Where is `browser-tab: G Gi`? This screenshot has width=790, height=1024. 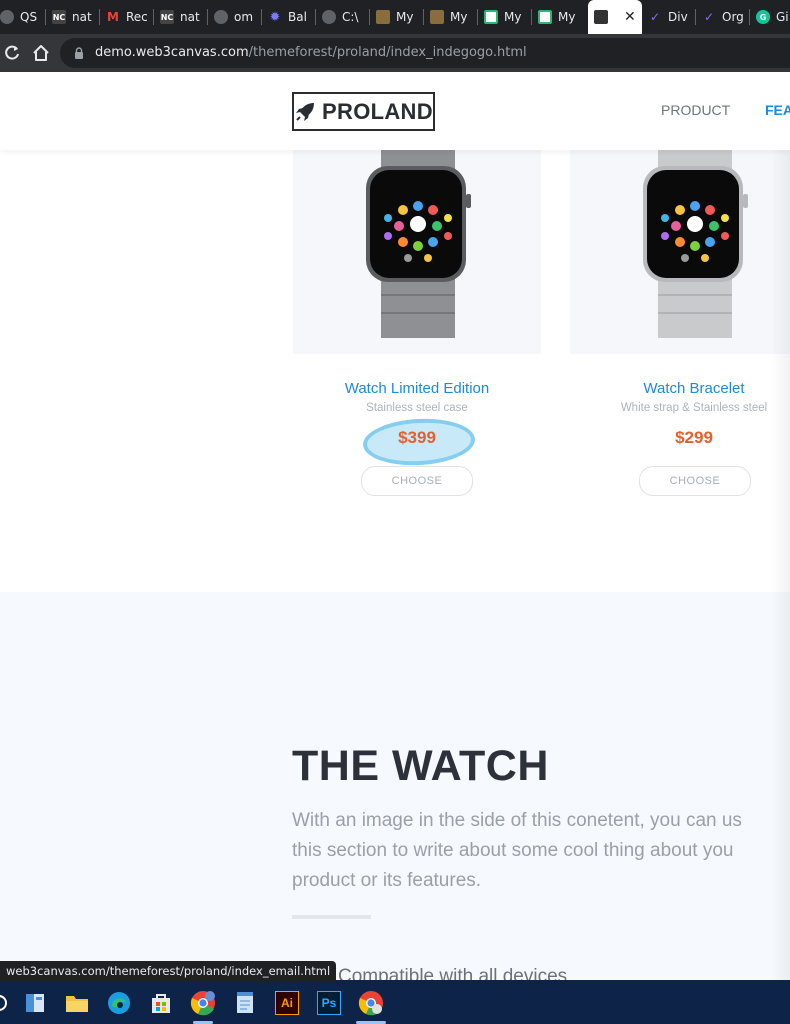 browser-tab: G Gi is located at coordinates (773, 17).